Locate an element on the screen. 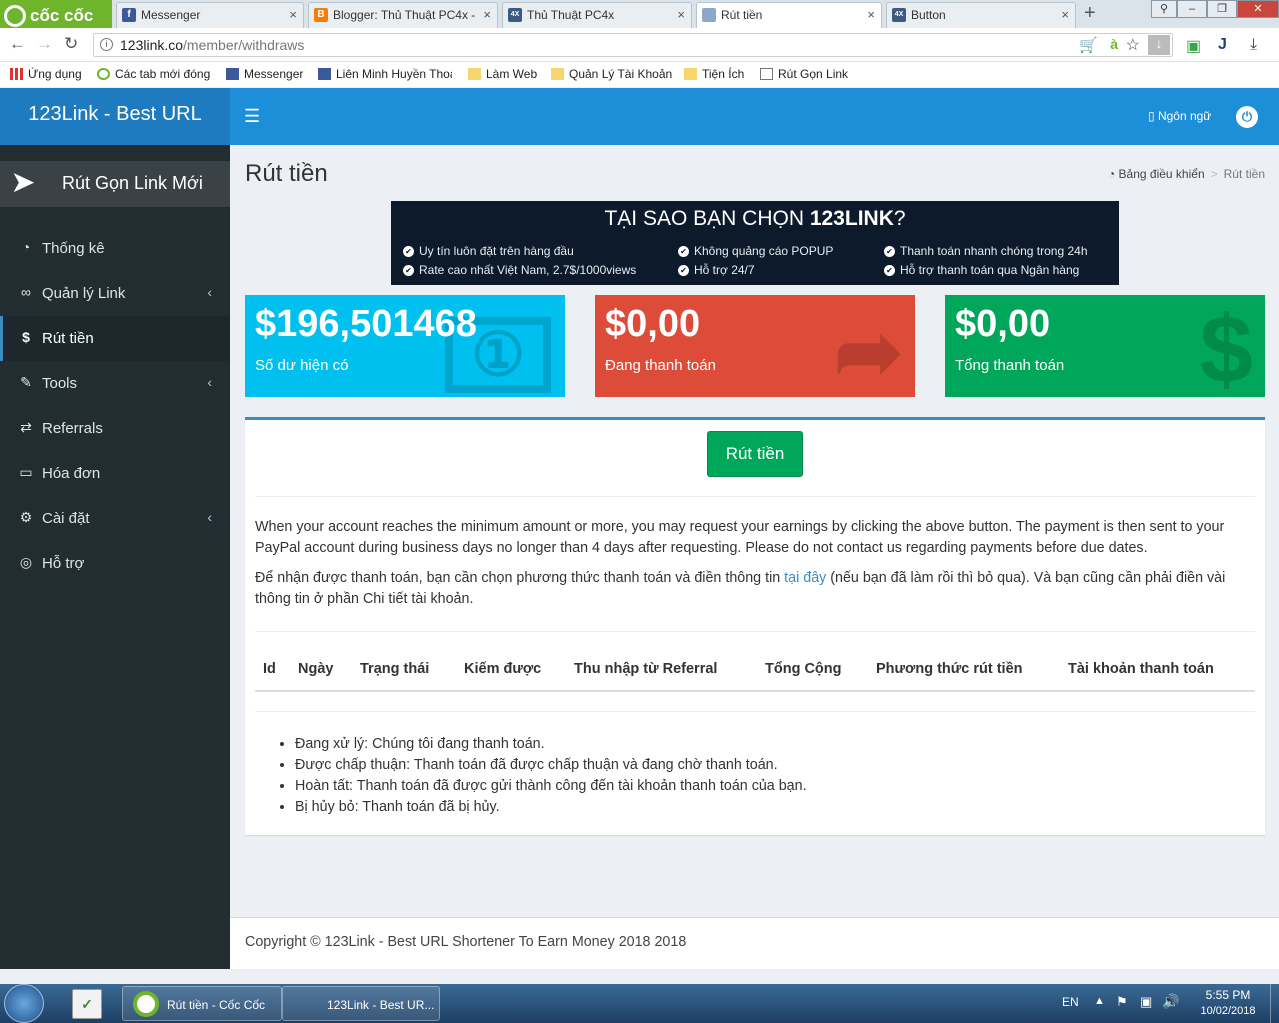 The image size is (1279, 1023). new-short-link-button: ➤ Rút Gọn Link Mới is located at coordinates (115, 184).